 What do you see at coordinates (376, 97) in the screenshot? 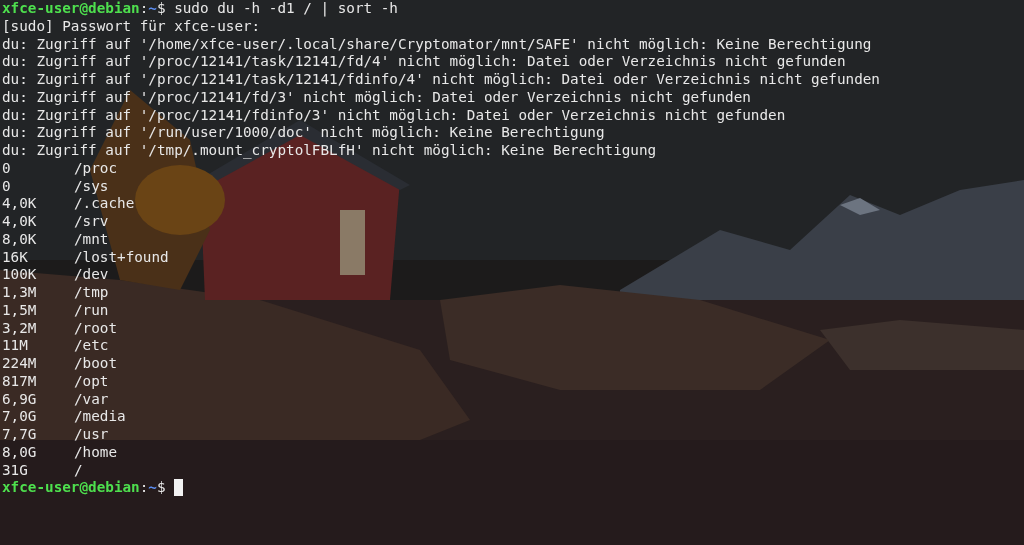
I see `output-line: du: Zugriff auf '/proc/12141/fd/3' nicht möglich: Datei oder Verzeichnis nicht gefunden` at bounding box center [376, 97].